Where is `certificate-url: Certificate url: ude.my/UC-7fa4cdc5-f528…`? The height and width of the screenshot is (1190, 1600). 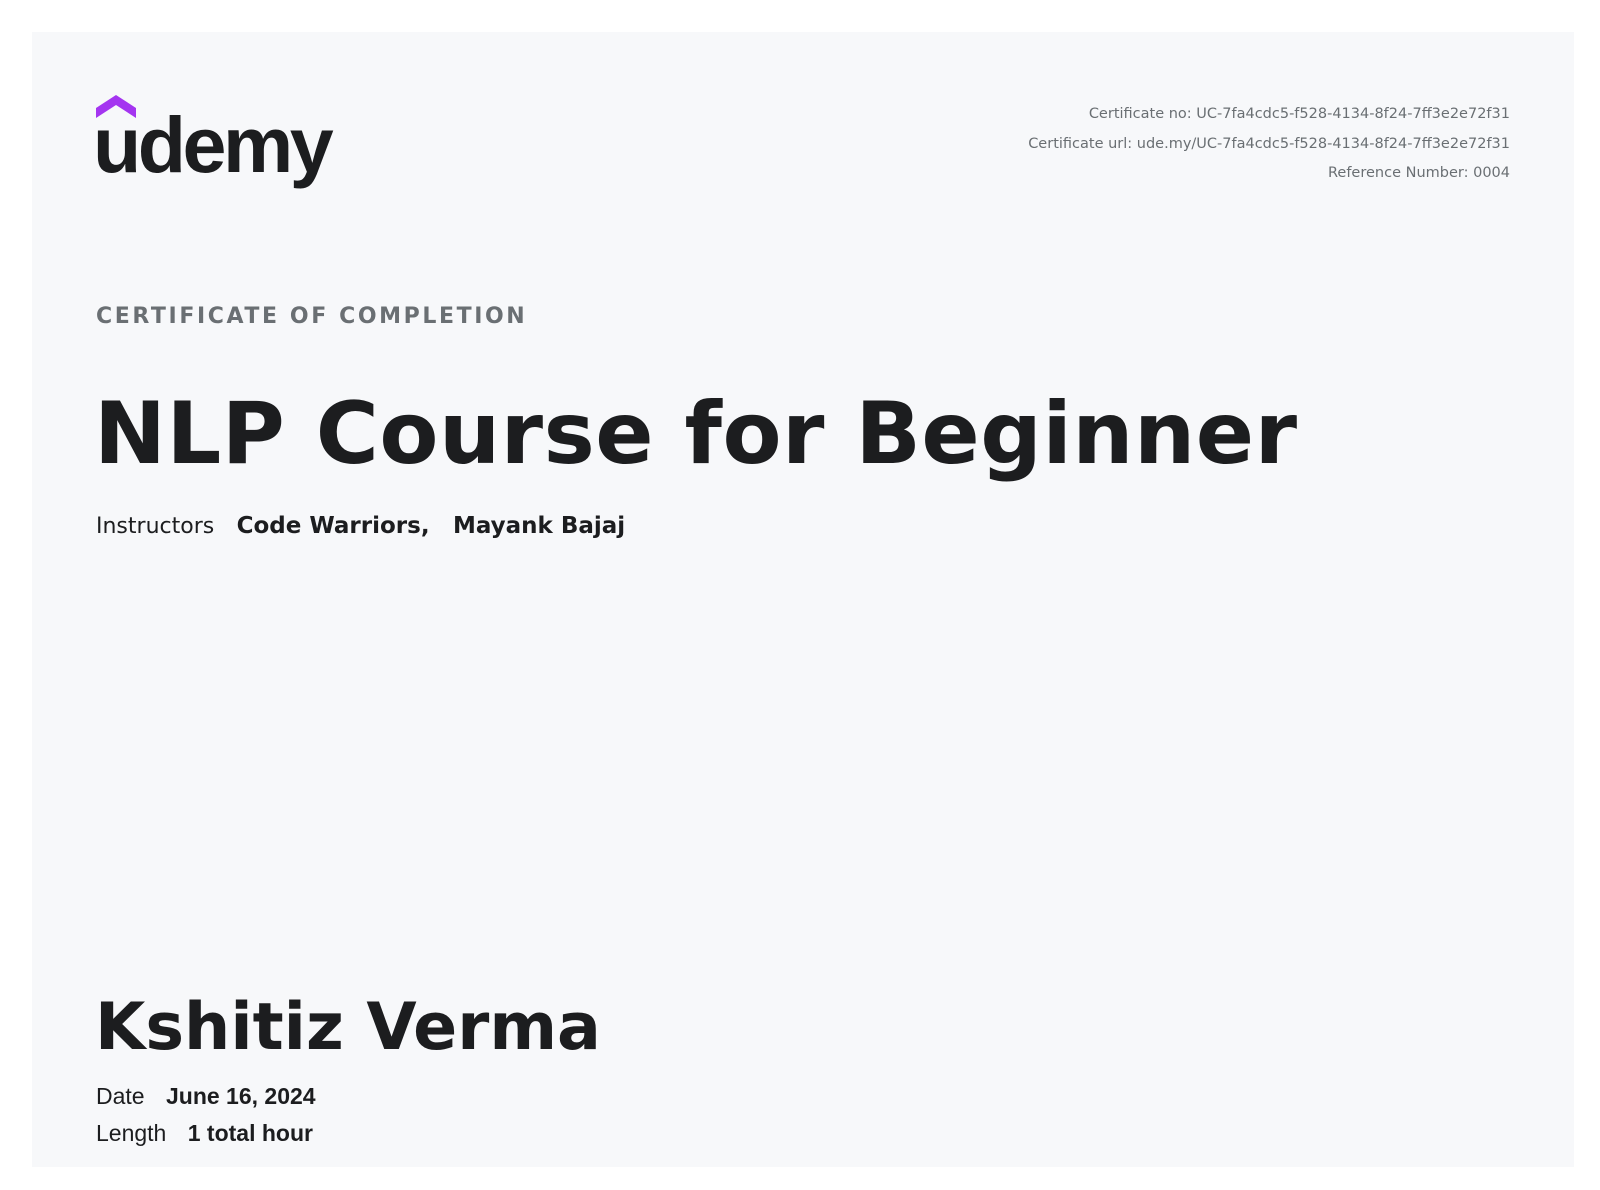
certificate-url: Certificate url: ude.my/UC-7fa4cdc5-f528… is located at coordinates (1269, 143).